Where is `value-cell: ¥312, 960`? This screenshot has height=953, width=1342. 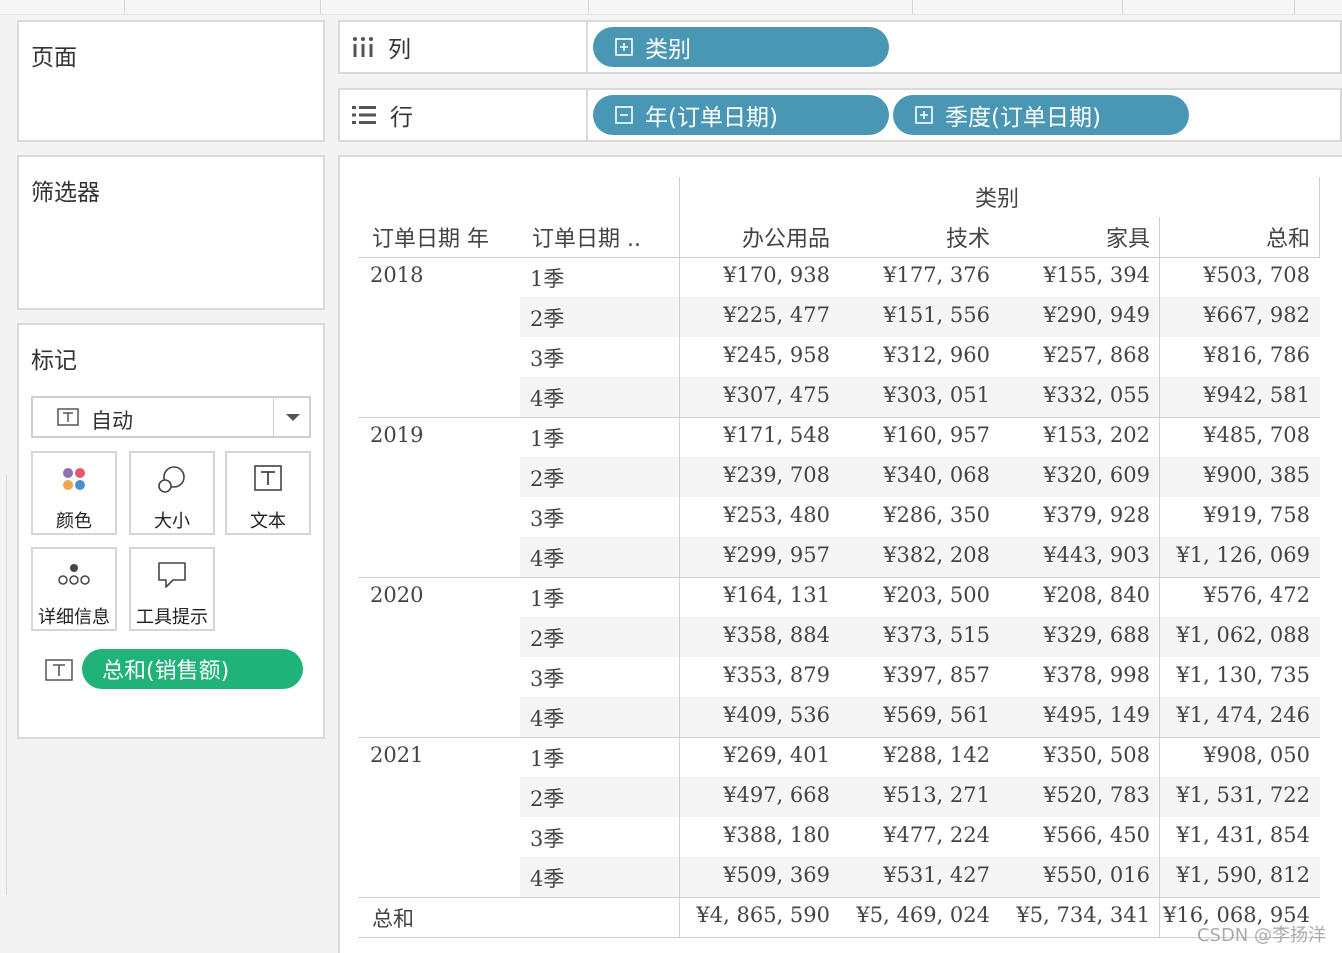 value-cell: ¥312, 960 is located at coordinates (936, 355).